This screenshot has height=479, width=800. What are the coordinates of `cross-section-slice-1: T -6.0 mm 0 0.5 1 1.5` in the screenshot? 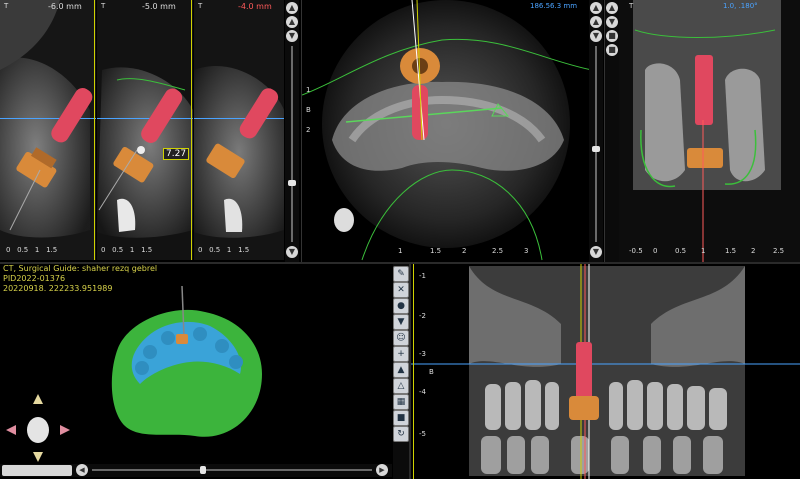 It's located at (48, 130).